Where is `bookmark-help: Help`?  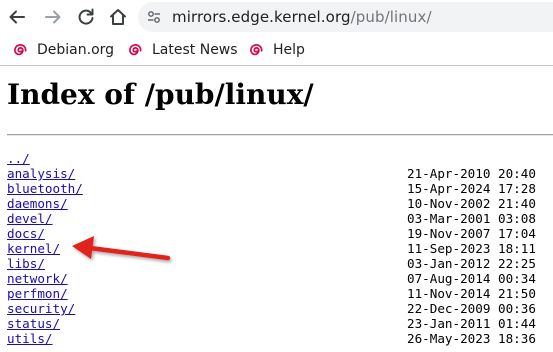 bookmark-help: Help is located at coordinates (276, 50).